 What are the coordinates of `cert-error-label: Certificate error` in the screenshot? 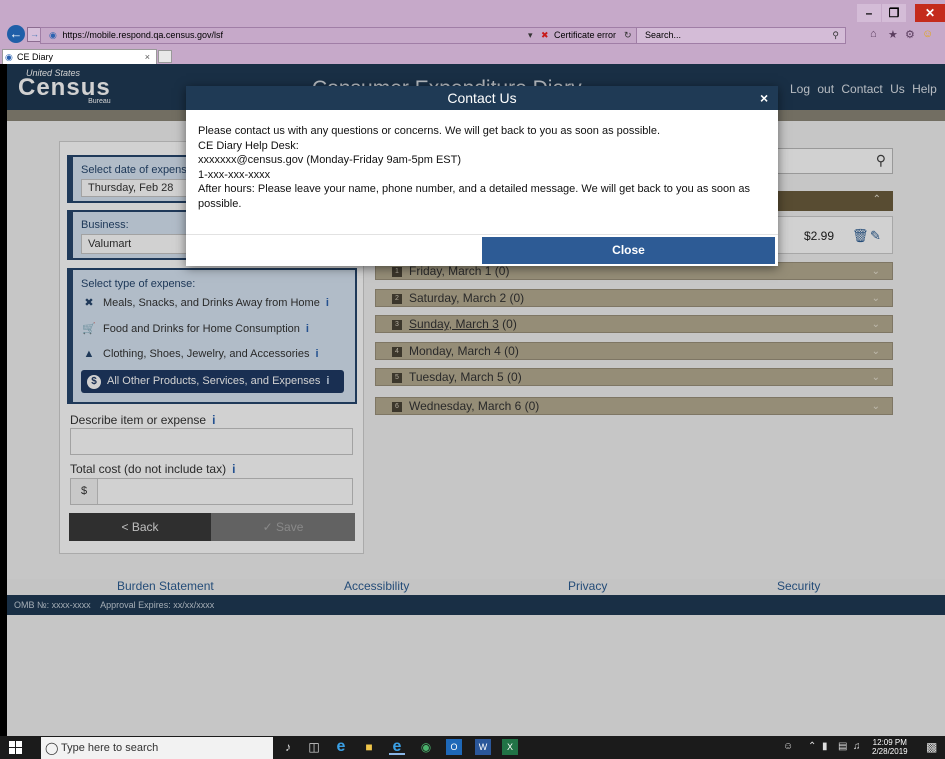 It's located at (585, 35).